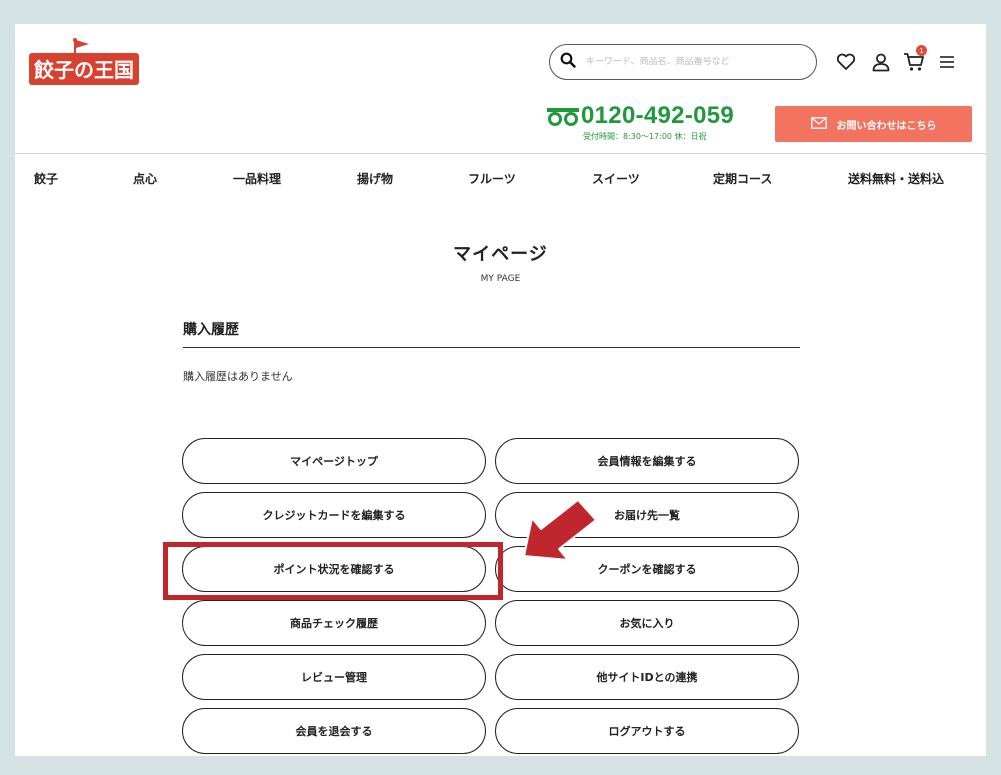 The image size is (1001, 775). Describe the element at coordinates (563, 117) in the screenshot. I see `freedial-icon` at that location.